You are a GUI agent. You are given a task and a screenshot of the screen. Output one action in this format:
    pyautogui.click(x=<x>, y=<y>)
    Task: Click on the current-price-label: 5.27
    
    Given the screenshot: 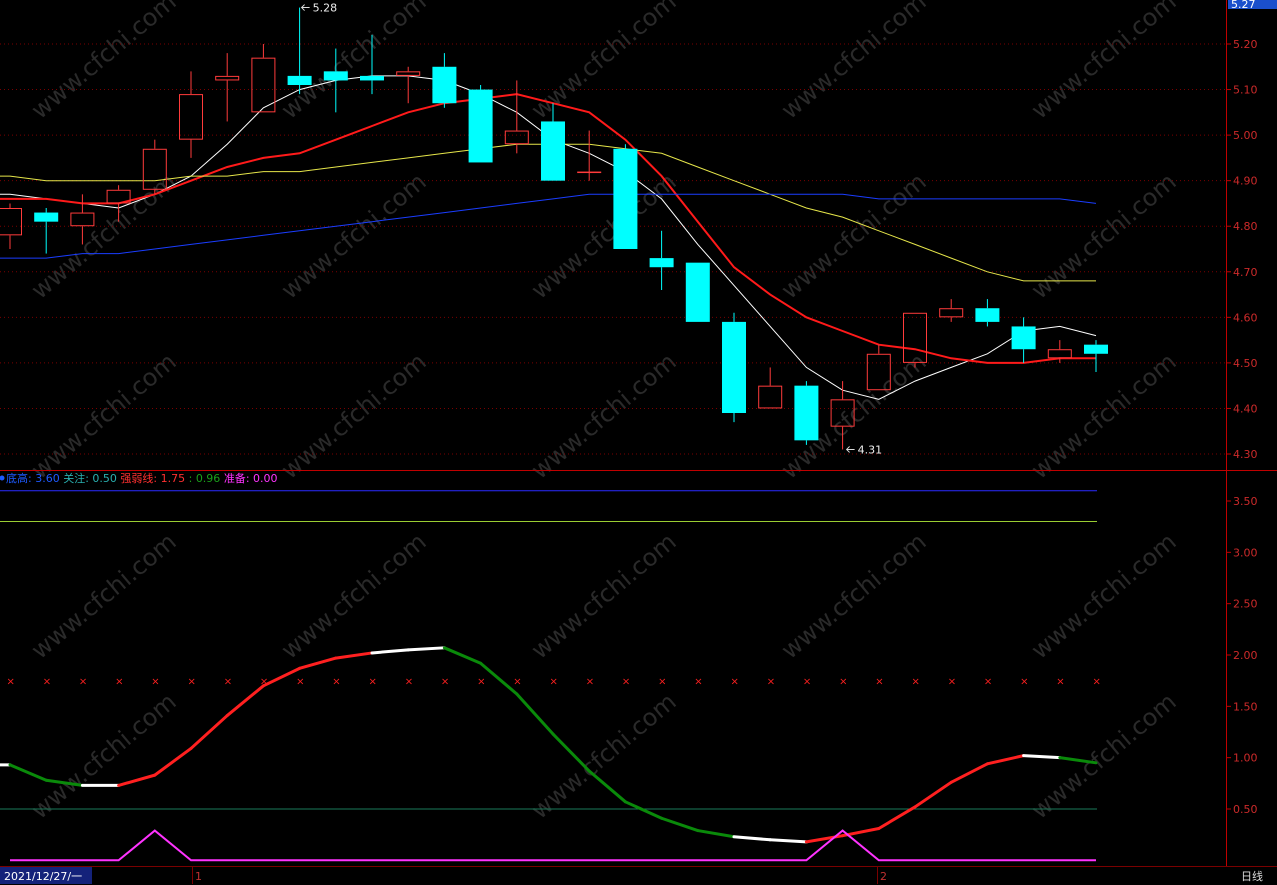 What is the action you would take?
    pyautogui.click(x=1243, y=5)
    